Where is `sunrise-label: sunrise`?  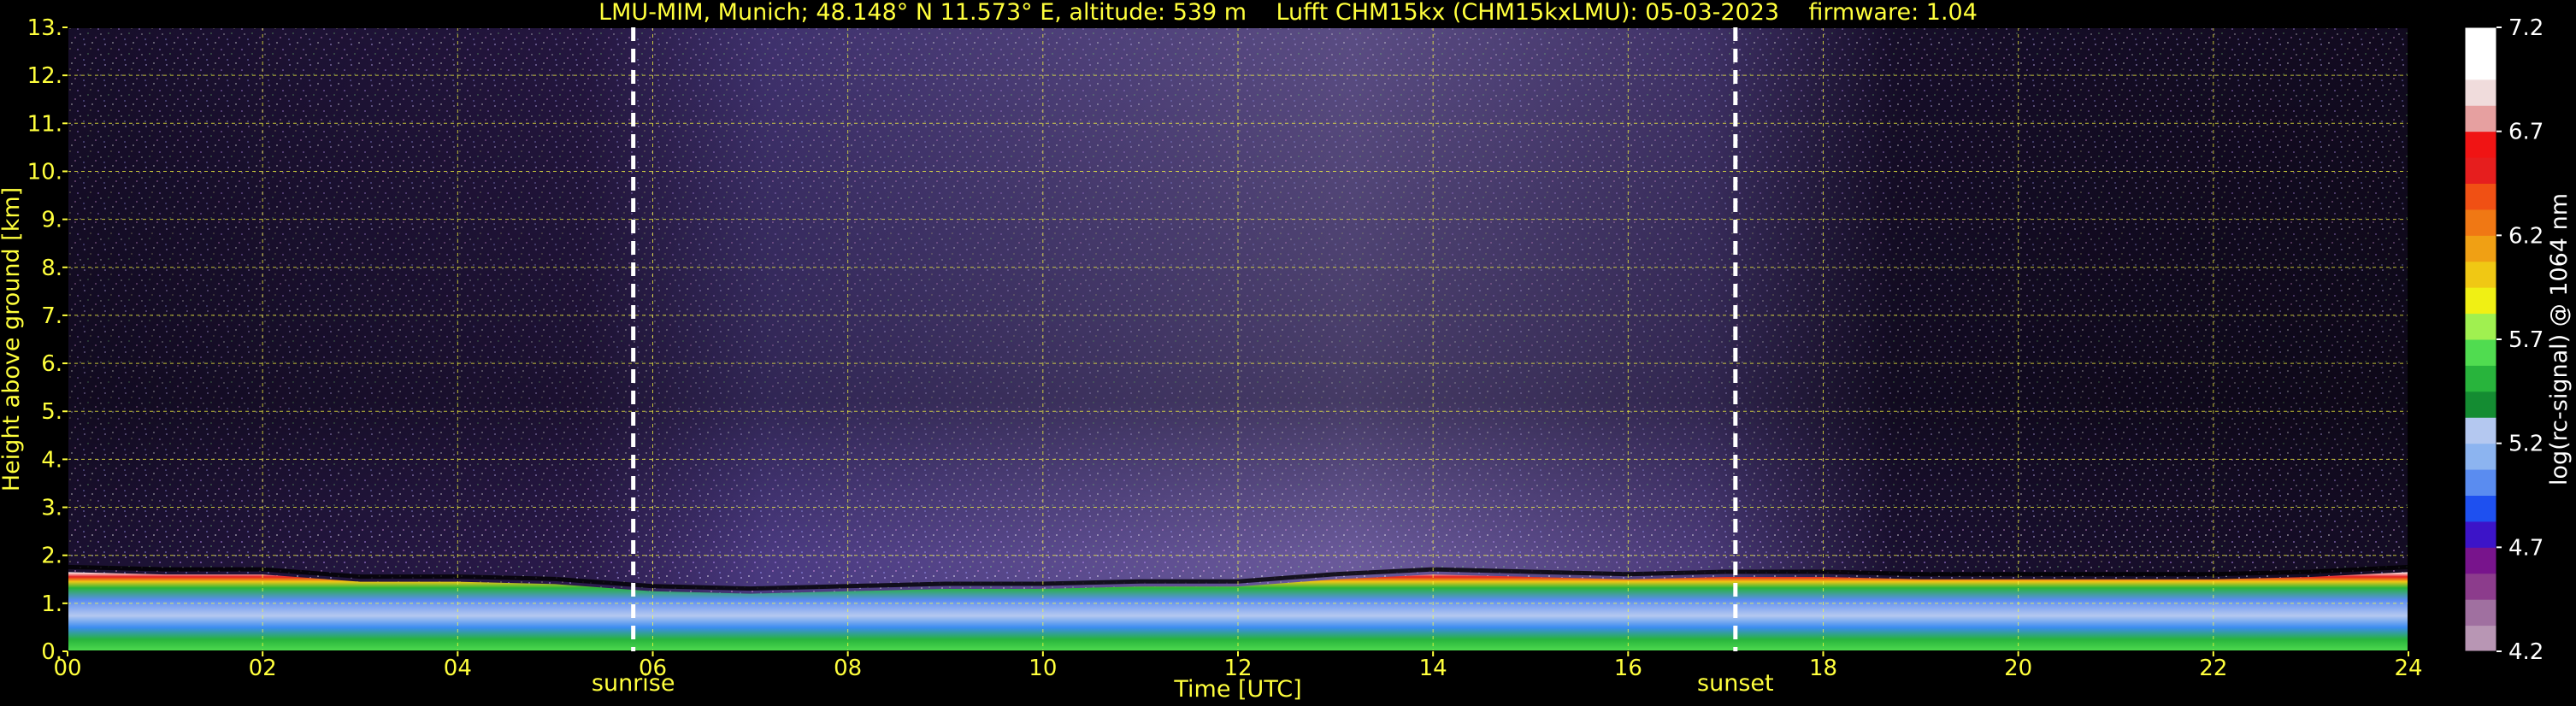 sunrise-label: sunrise is located at coordinates (633, 683).